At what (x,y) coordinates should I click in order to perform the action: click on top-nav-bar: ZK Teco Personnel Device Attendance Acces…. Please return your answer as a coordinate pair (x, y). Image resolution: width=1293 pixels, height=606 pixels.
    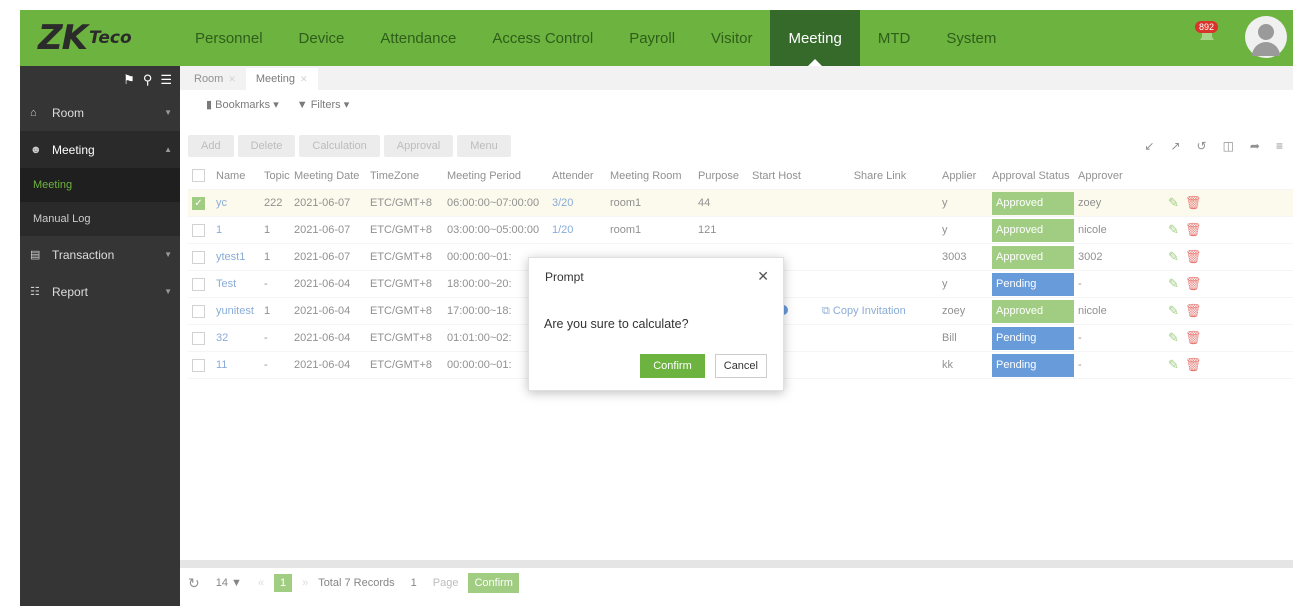
    Looking at the image, I should click on (656, 38).